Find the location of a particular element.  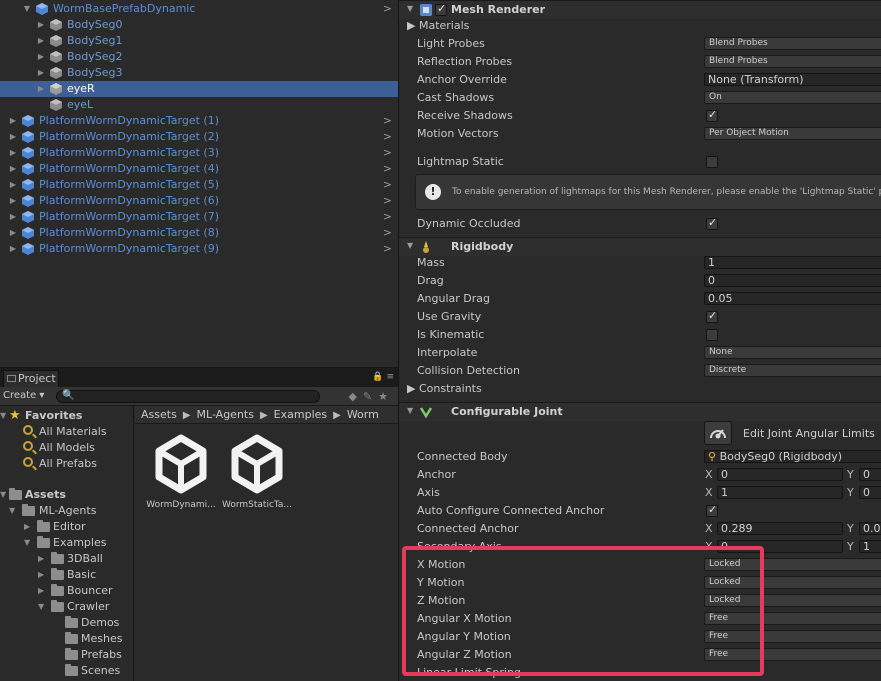

angular-x-motion-dropdown: Free is located at coordinates (792, 618).